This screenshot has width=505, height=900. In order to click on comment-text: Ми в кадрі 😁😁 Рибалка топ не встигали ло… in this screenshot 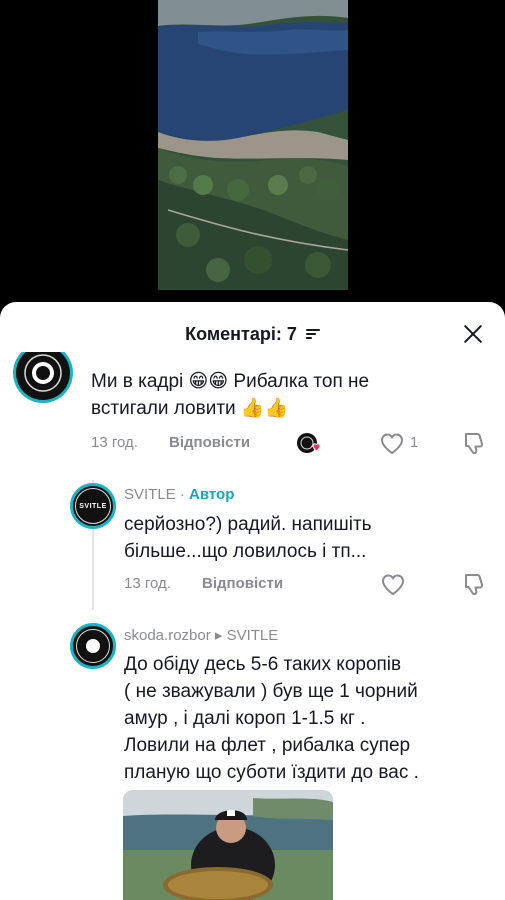, I will do `click(230, 395)`.